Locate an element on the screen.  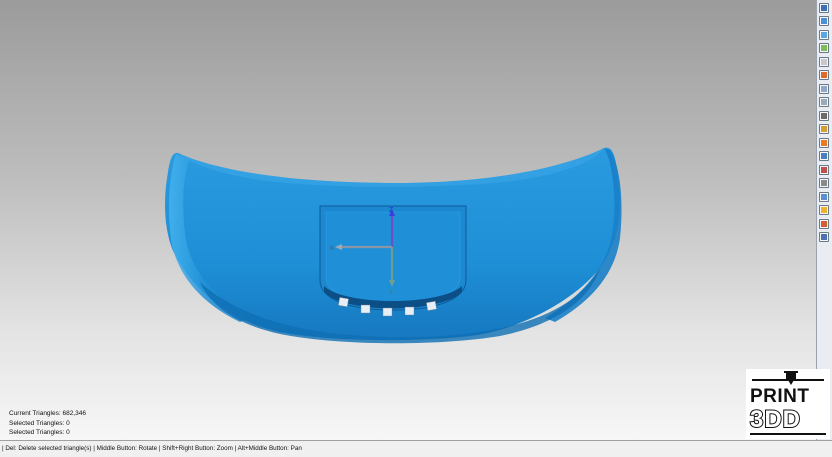
pencil-button is located at coordinates (824, 116).